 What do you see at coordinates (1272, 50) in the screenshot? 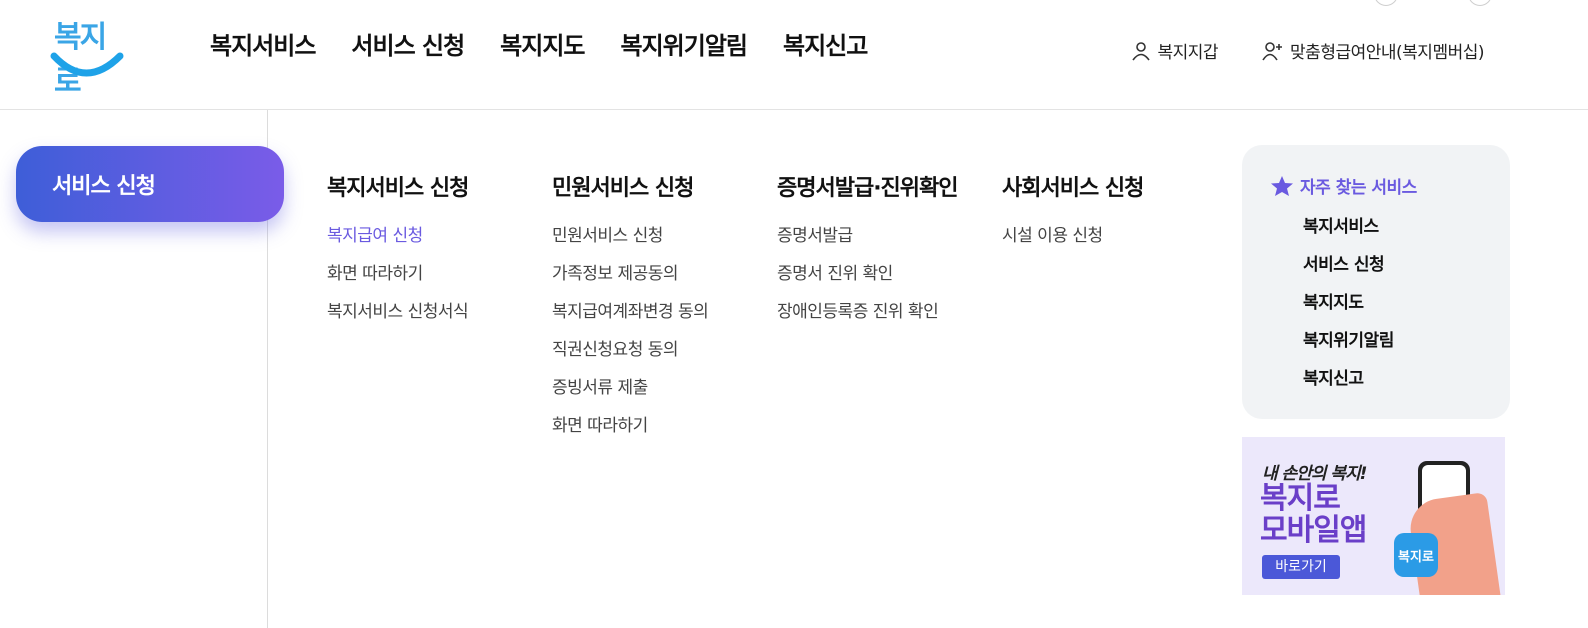
I see `user-add-icon` at bounding box center [1272, 50].